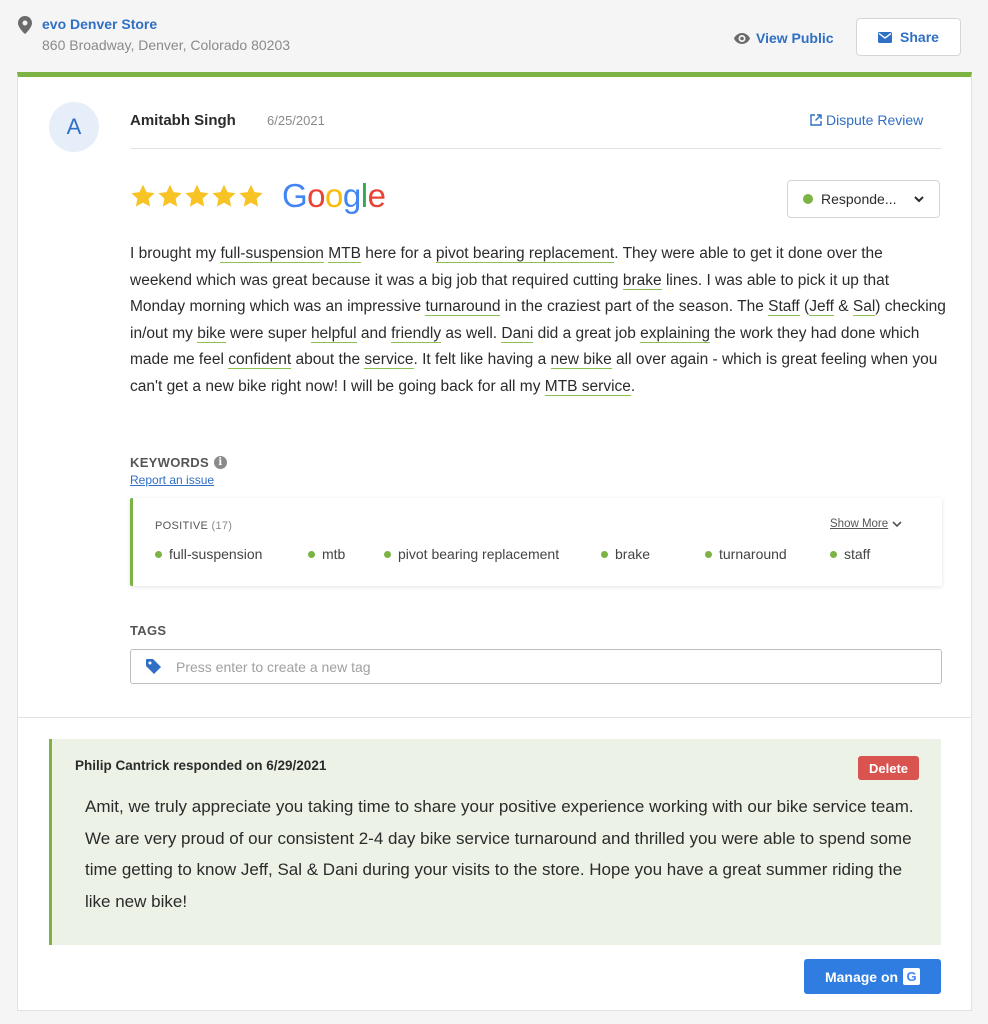 Image resolution: width=988 pixels, height=1024 pixels. What do you see at coordinates (885, 37) in the screenshot?
I see `envelope-icon` at bounding box center [885, 37].